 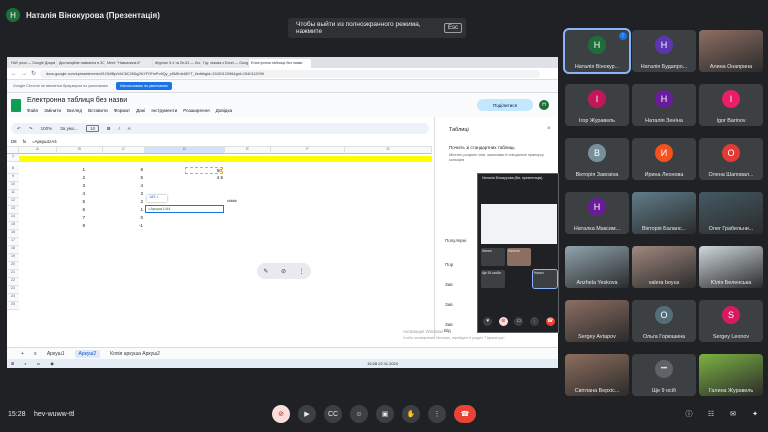 What do you see at coordinates (13, 186) in the screenshot?
I see `row-header: 10` at bounding box center [13, 186].